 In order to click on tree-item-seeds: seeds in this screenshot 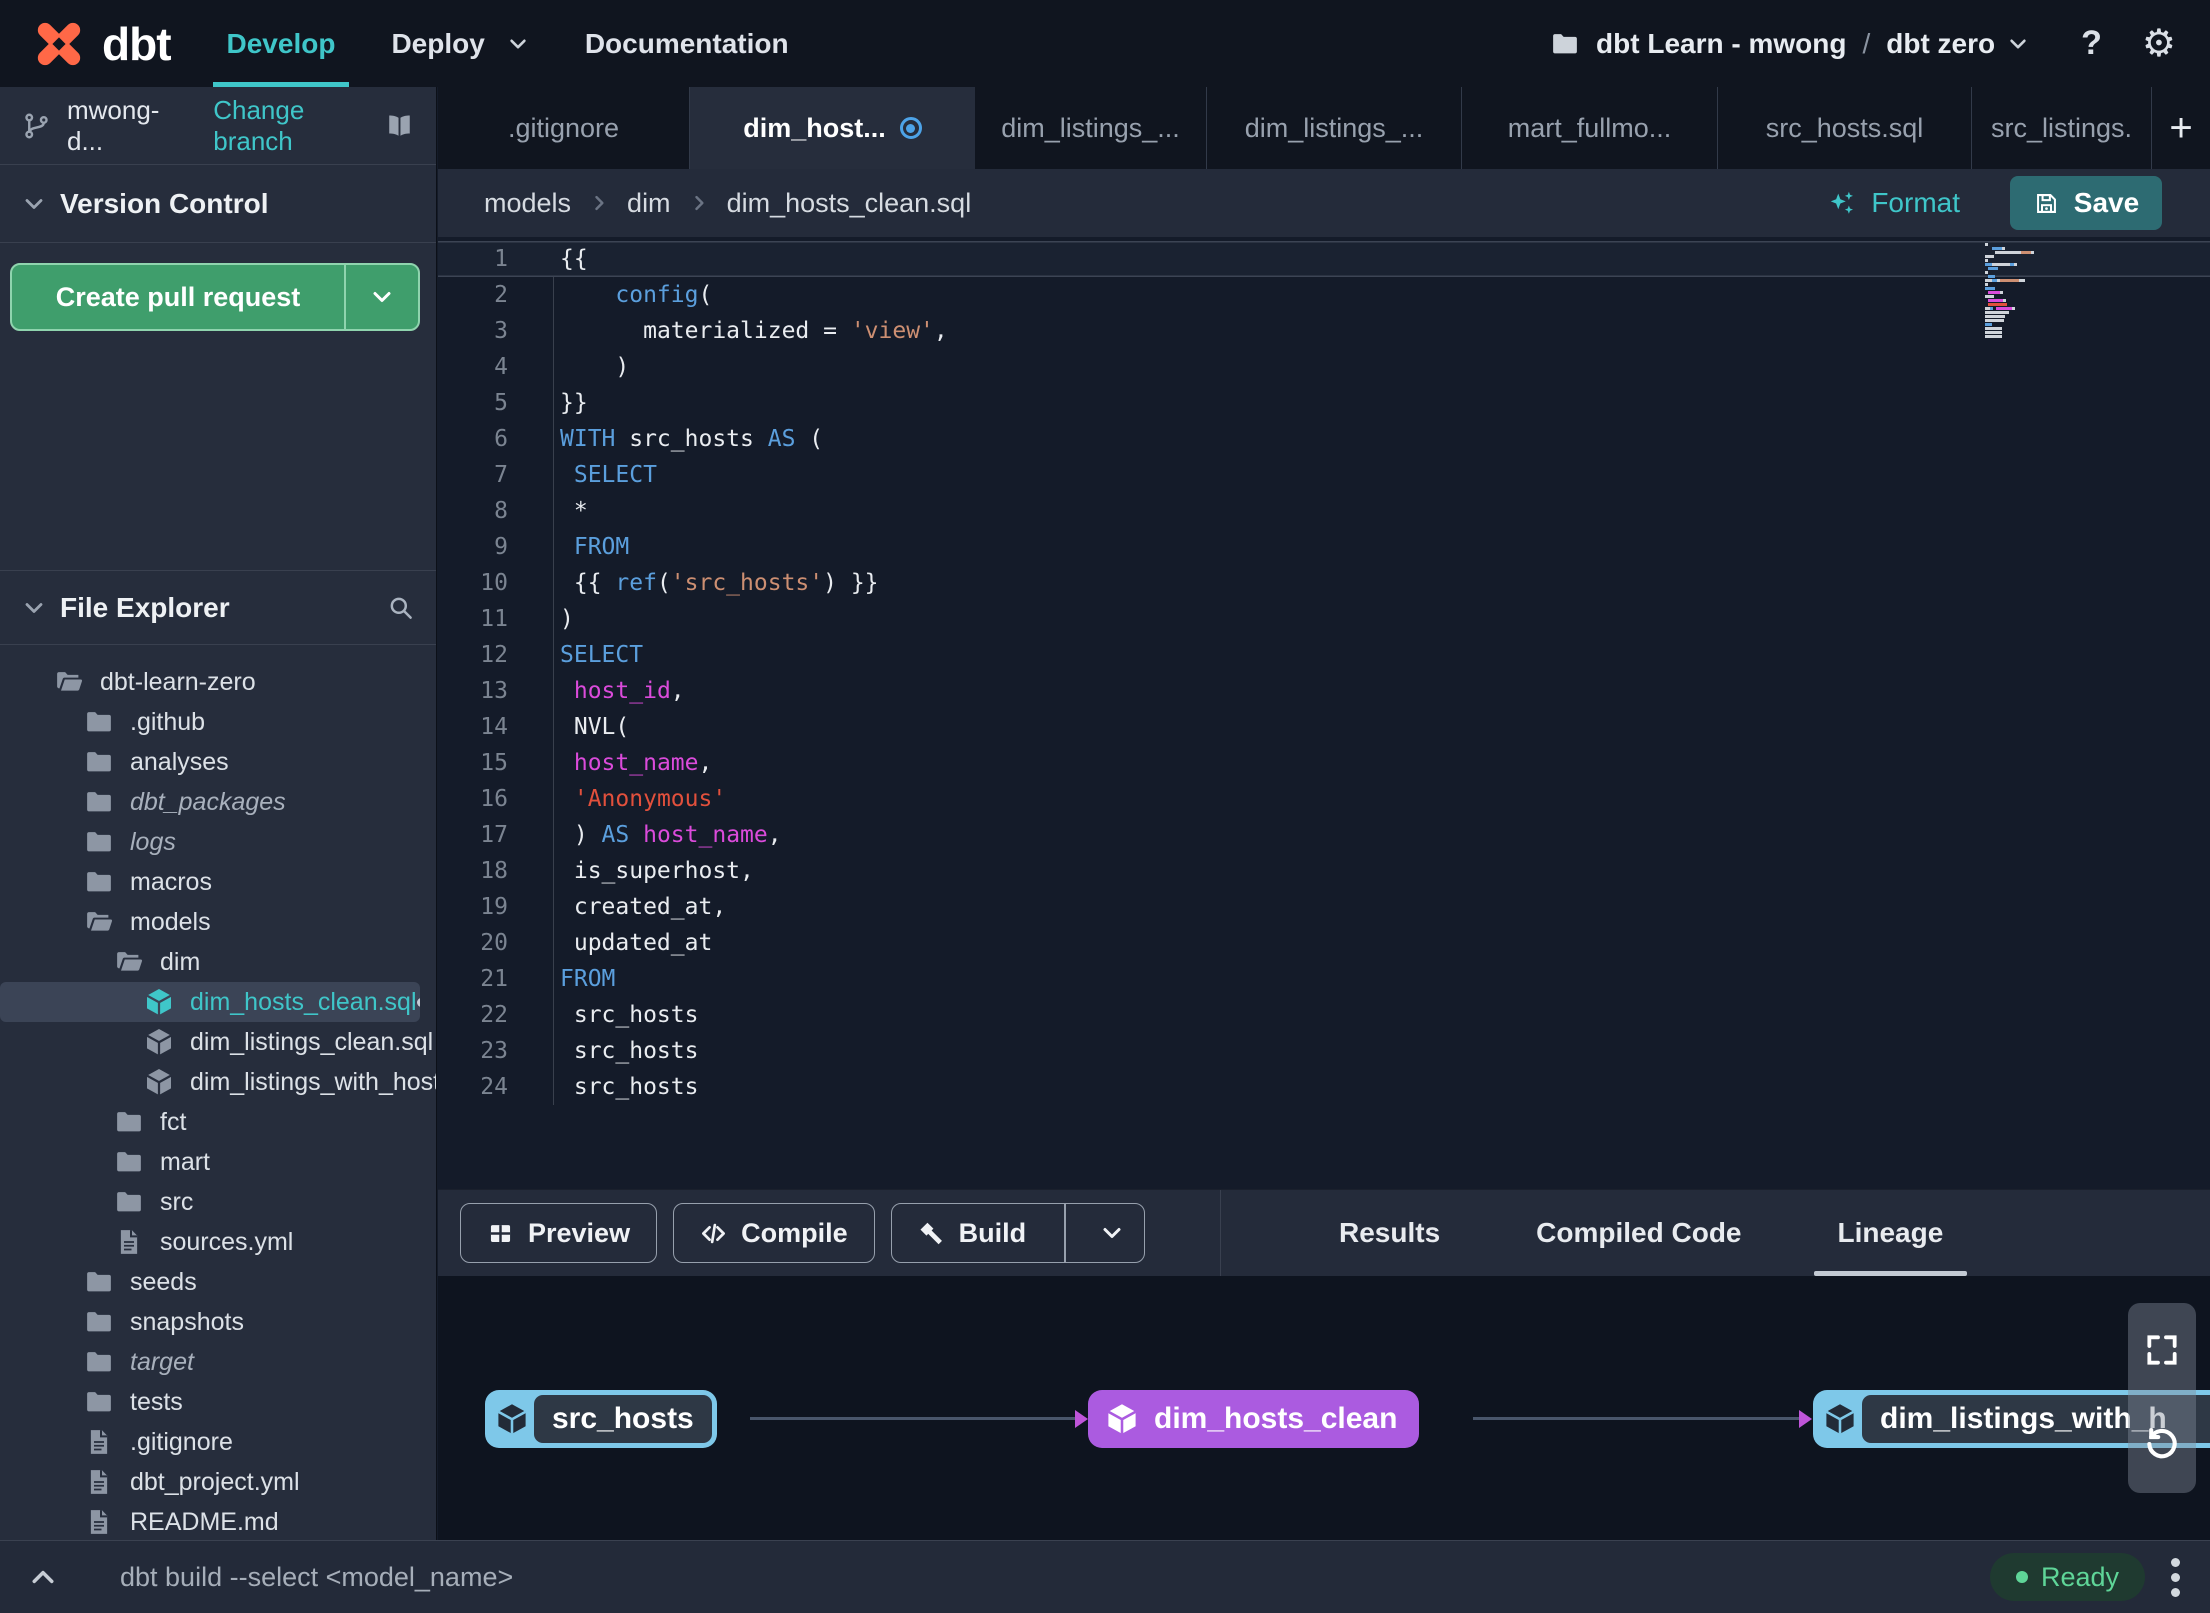, I will do `click(218, 1282)`.